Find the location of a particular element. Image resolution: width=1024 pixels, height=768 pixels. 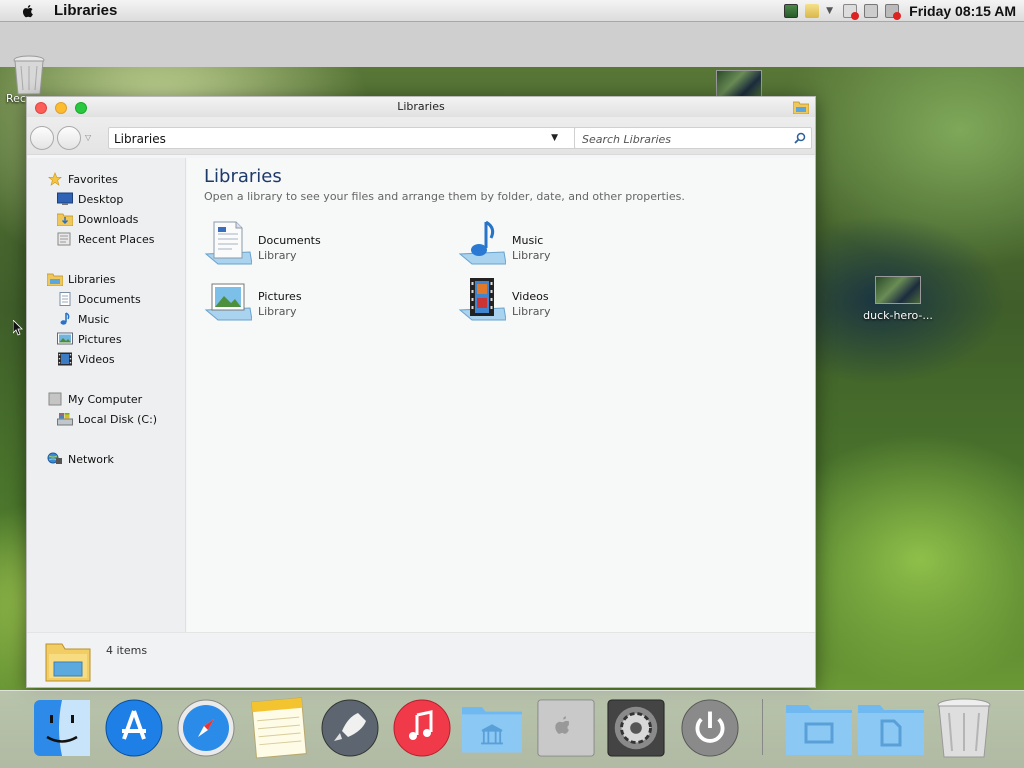

sidebar-item-documents: Documents is located at coordinates (99, 299).